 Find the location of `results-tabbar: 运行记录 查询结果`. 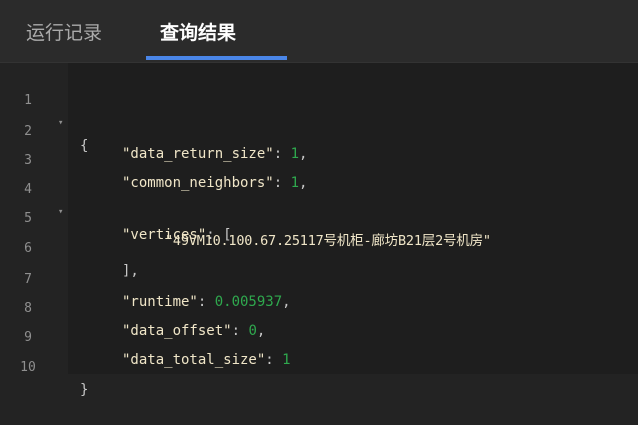

results-tabbar: 运行记录 查询结果 is located at coordinates (319, 31).